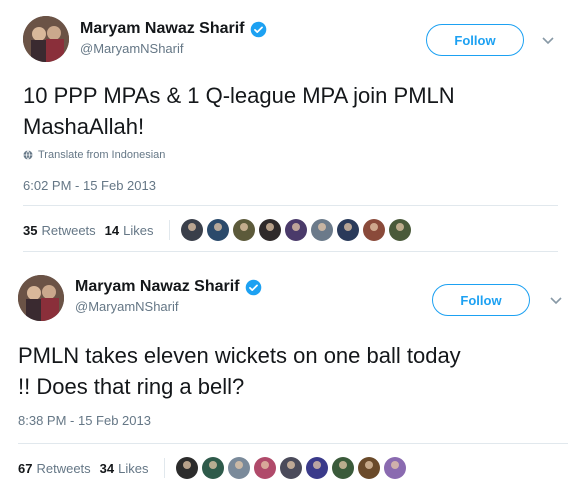  I want to click on verified-badge-icon, so click(253, 287).